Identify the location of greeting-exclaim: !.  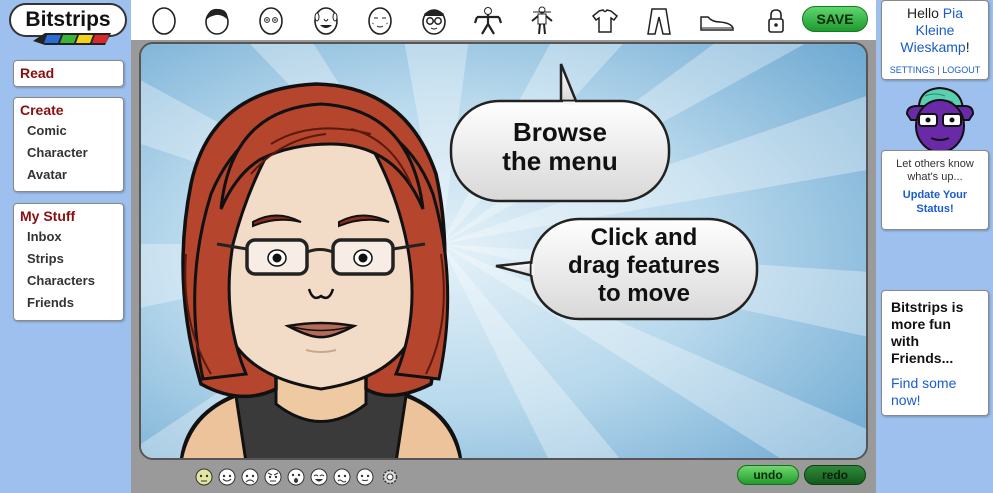
(967, 47).